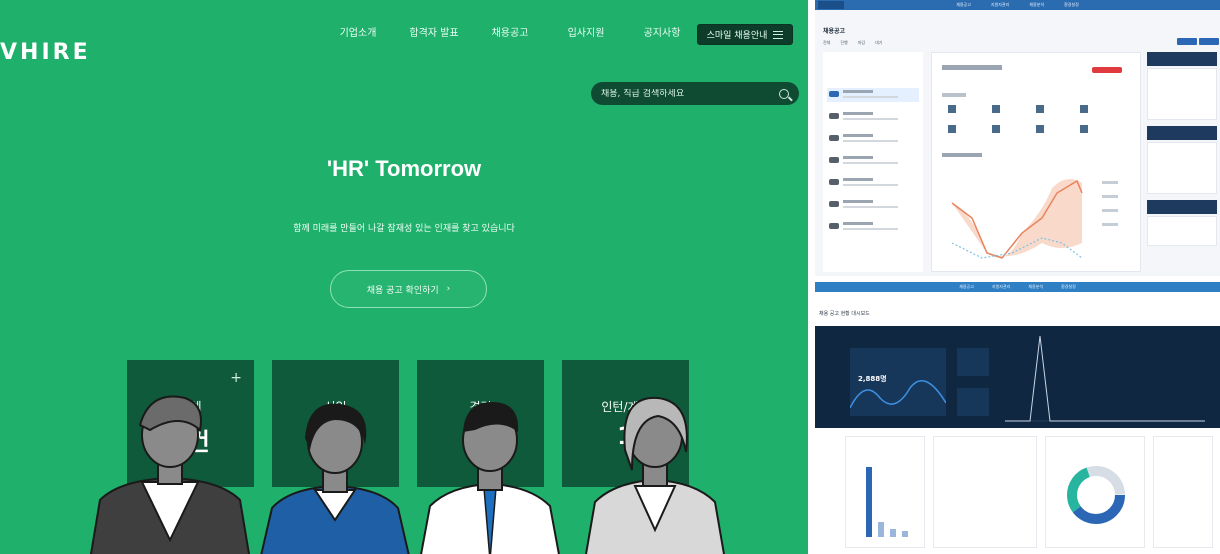  Describe the element at coordinates (434, 31) in the screenshot. I see `nav-item-results: 합격자 발표` at that location.